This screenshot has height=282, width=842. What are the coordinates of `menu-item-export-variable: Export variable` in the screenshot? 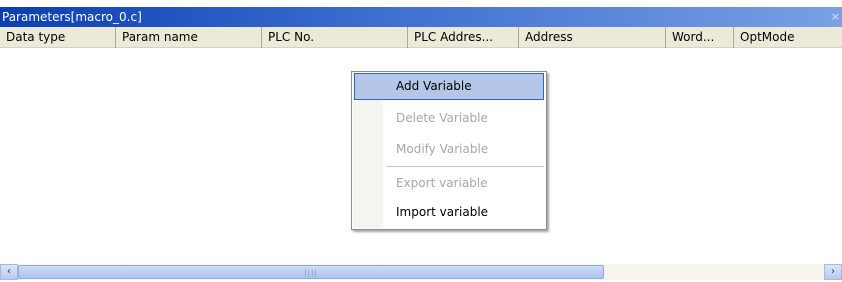 It's located at (449, 183).